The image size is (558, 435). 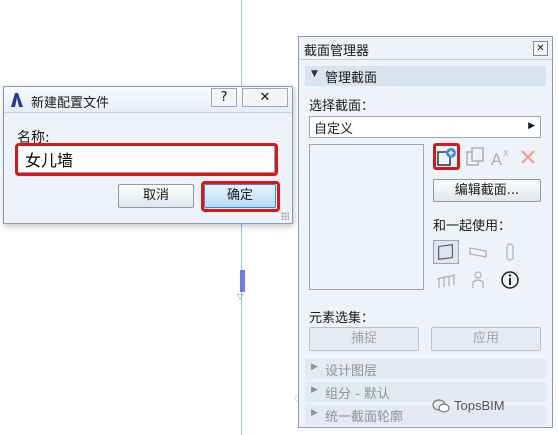 What do you see at coordinates (425, 48) in the screenshot?
I see `panel-titlebar: 截面管理器 ✕` at bounding box center [425, 48].